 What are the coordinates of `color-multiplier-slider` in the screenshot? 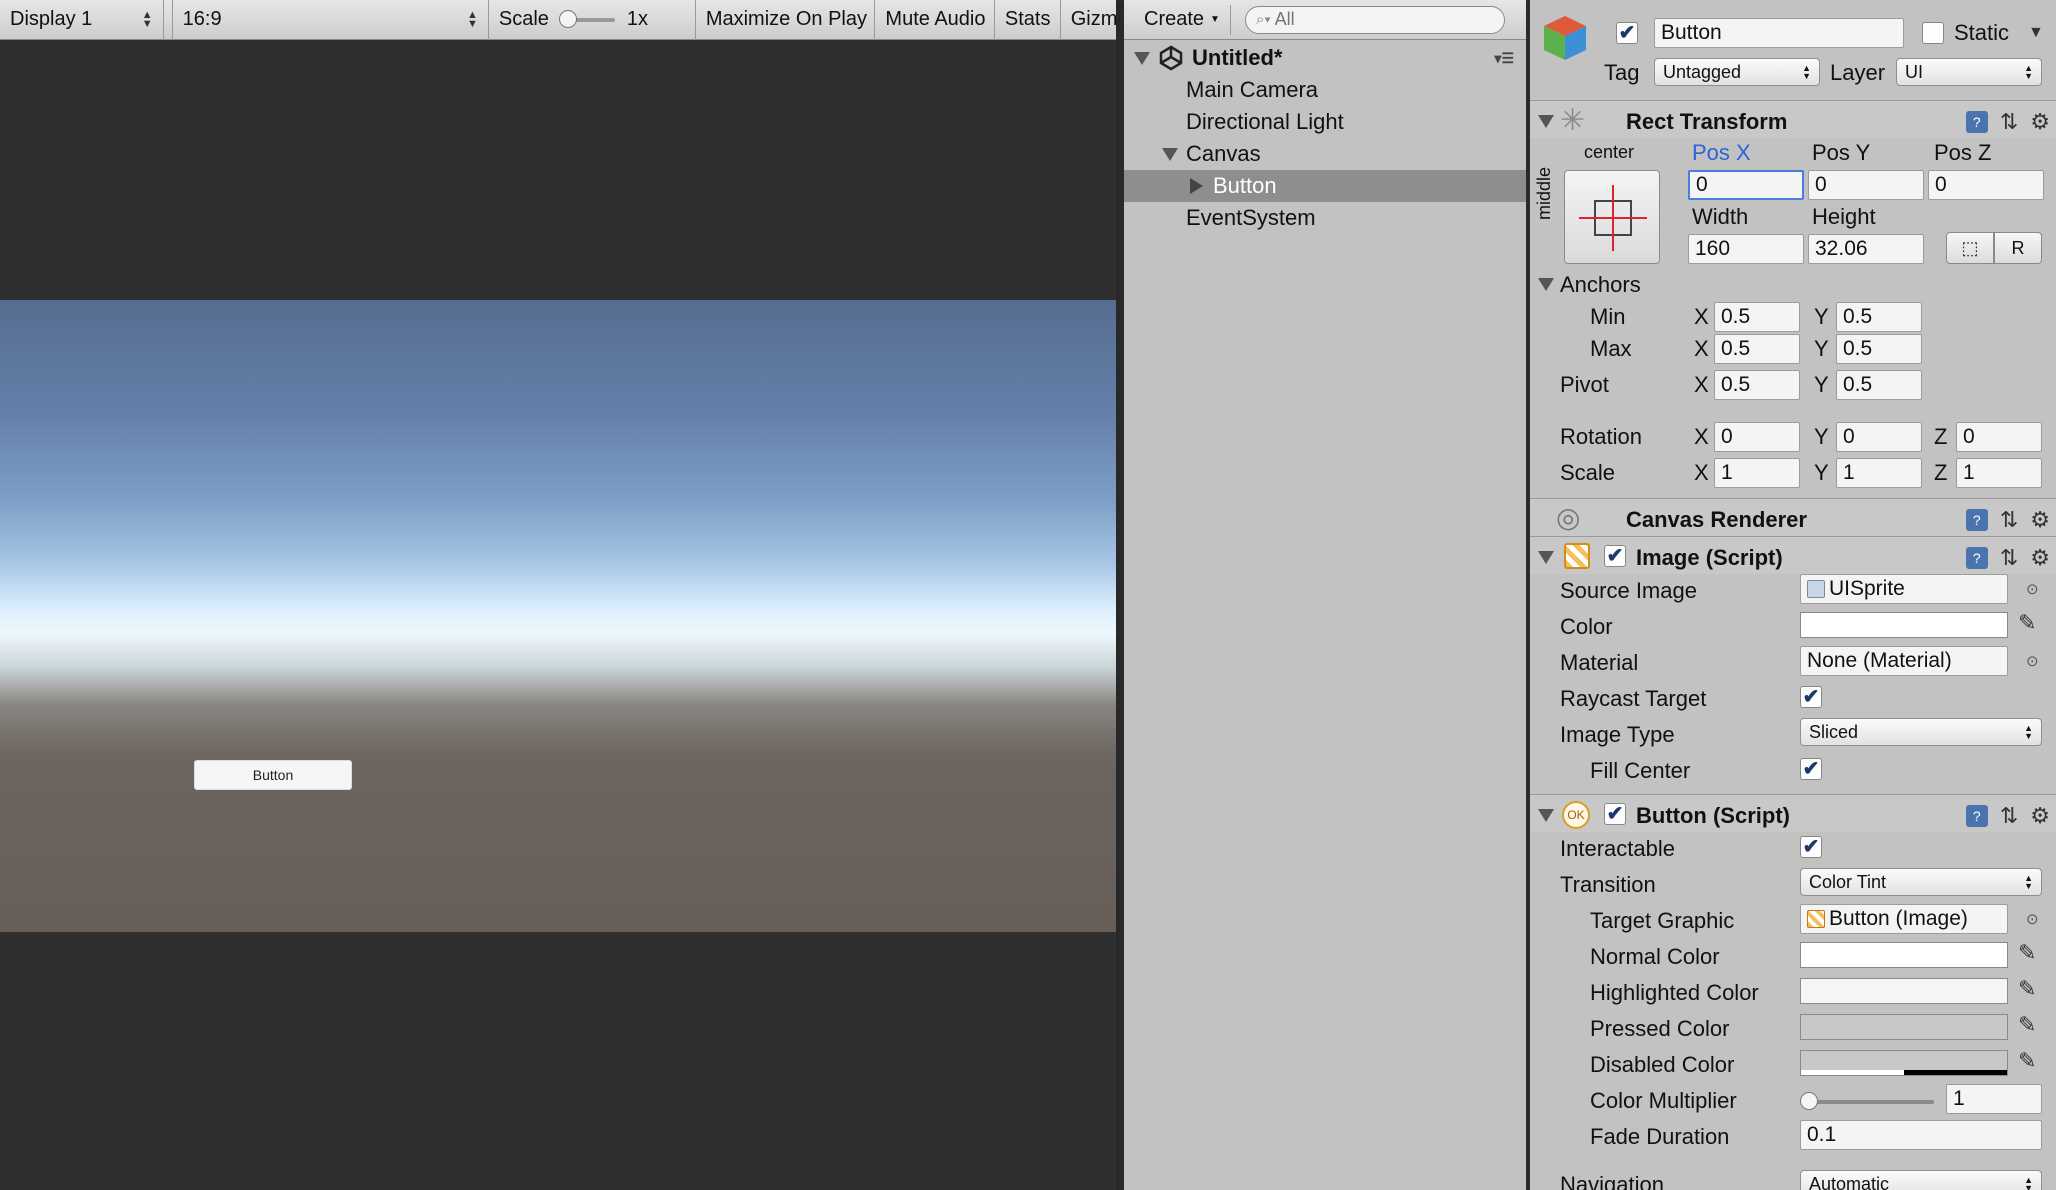 It's located at (1867, 1101).